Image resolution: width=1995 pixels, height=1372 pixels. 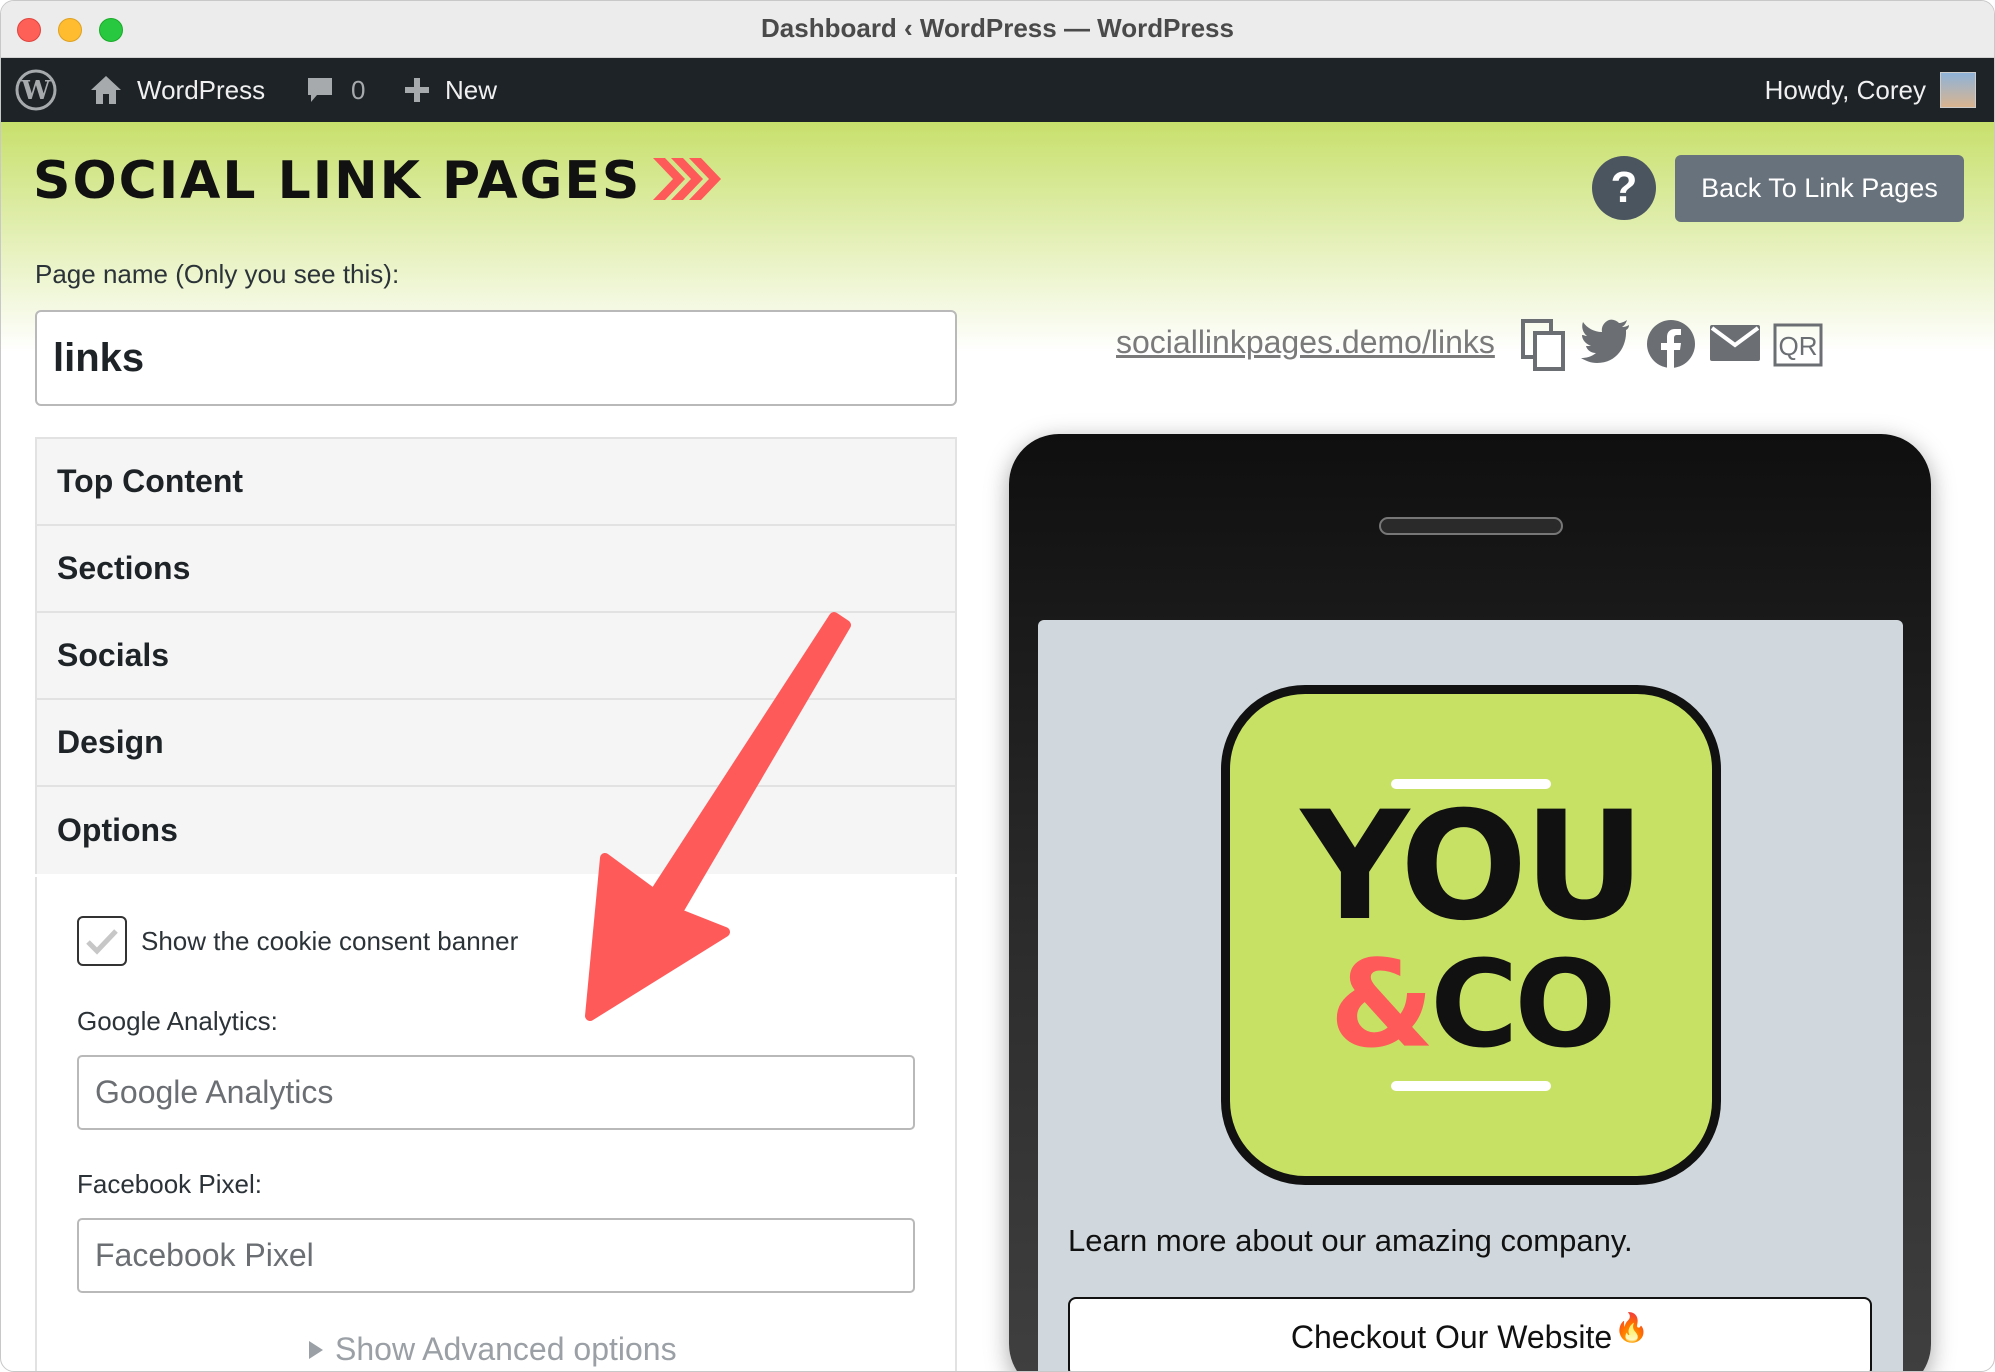 What do you see at coordinates (506, 1349) in the screenshot?
I see `advanced-options-label: Show Advanced options` at bounding box center [506, 1349].